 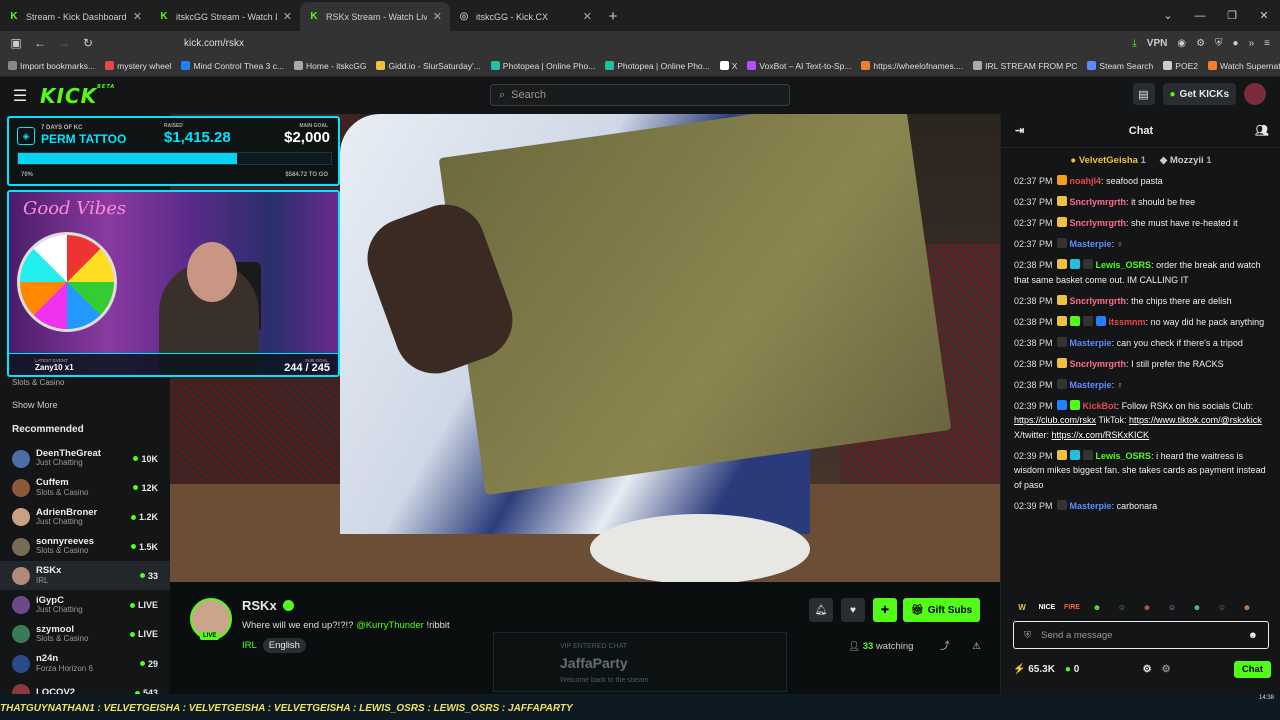 I want to click on kicks-balance: ⚡ 65.3K, so click(x=1034, y=669).